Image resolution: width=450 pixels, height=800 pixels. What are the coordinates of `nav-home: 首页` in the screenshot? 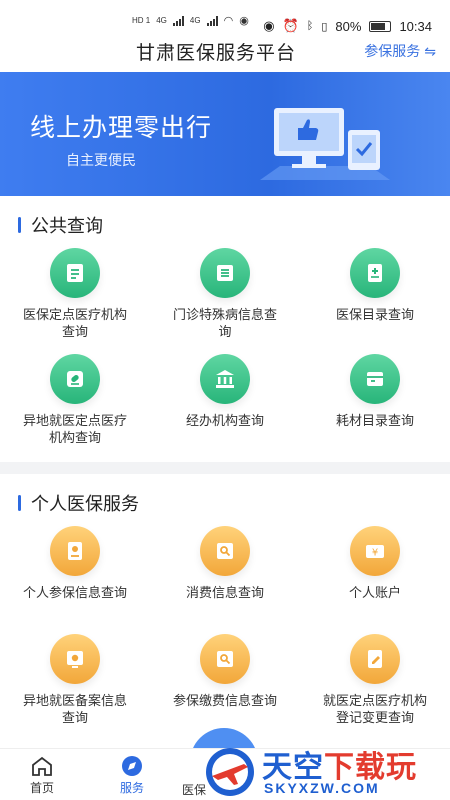 It's located at (42, 775).